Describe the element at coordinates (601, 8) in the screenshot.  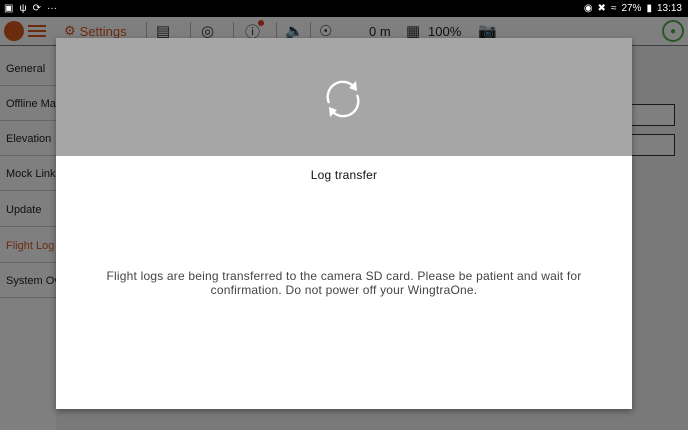
I see `mute-icon: ✖` at that location.